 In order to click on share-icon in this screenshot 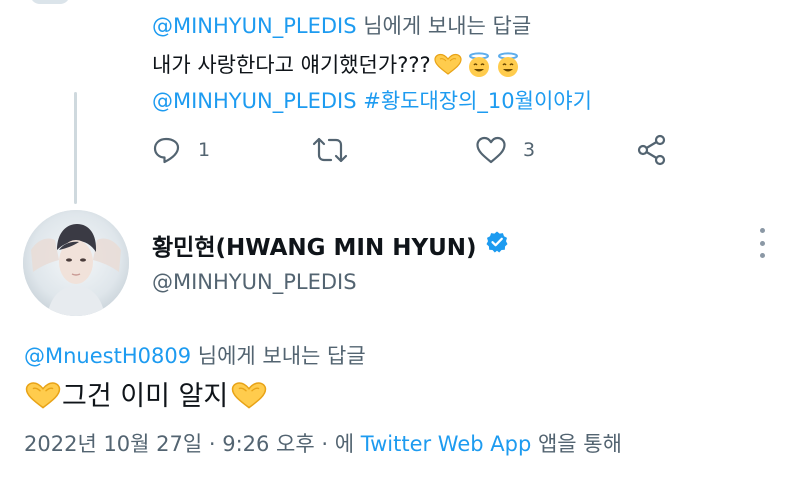, I will do `click(651, 150)`.